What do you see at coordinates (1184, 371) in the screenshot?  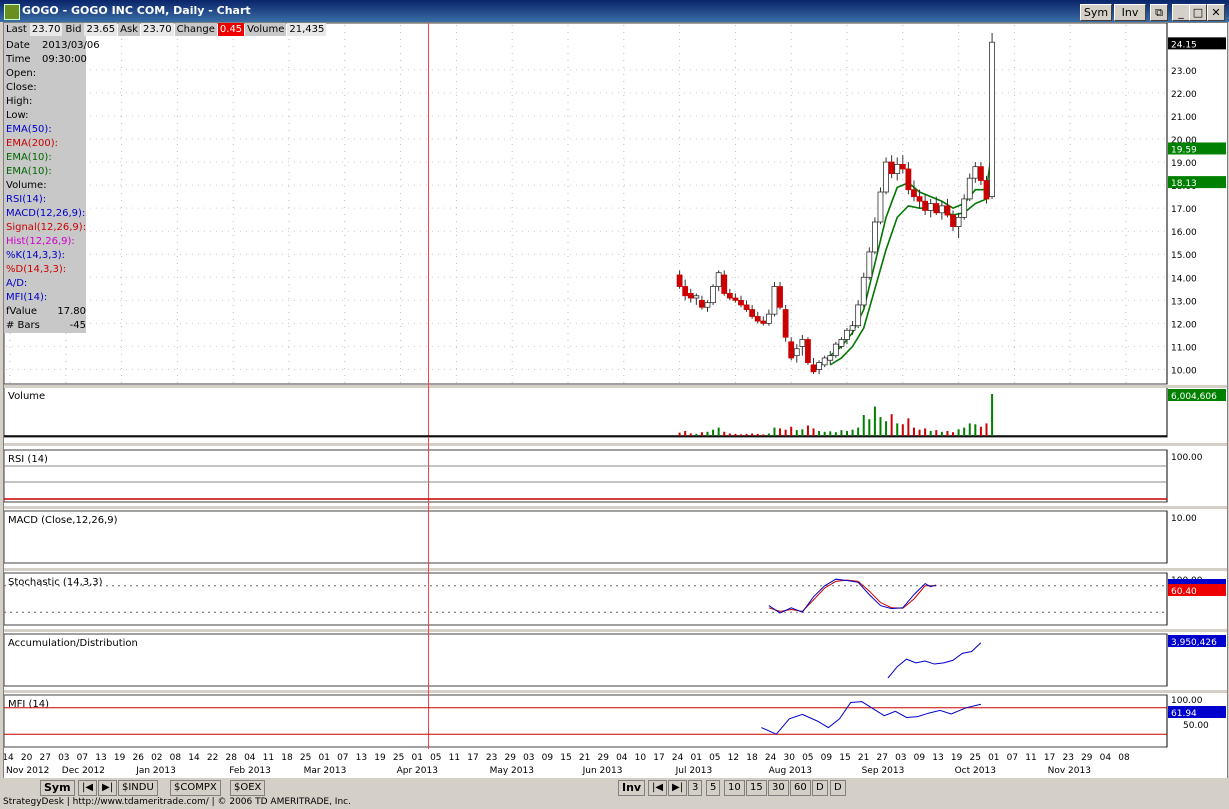 I see `price-tick-label: 10.00` at bounding box center [1184, 371].